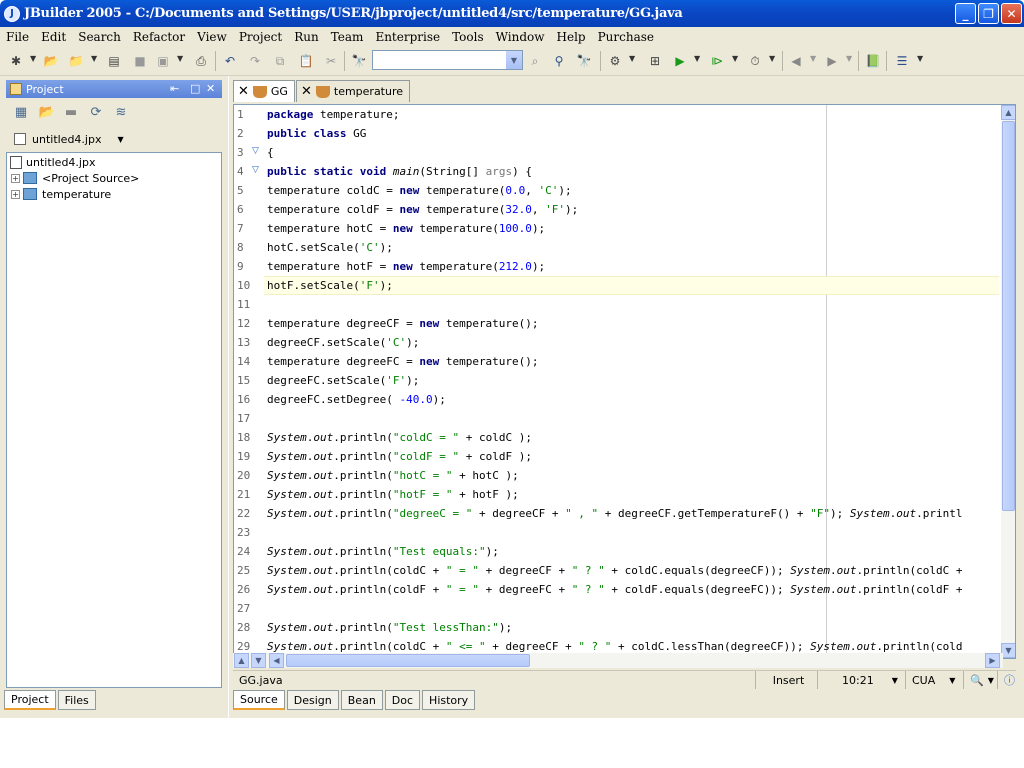 This screenshot has height=768, width=1024. Describe the element at coordinates (408, 660) in the screenshot. I see `horizontal-scroll-thumb` at that location.